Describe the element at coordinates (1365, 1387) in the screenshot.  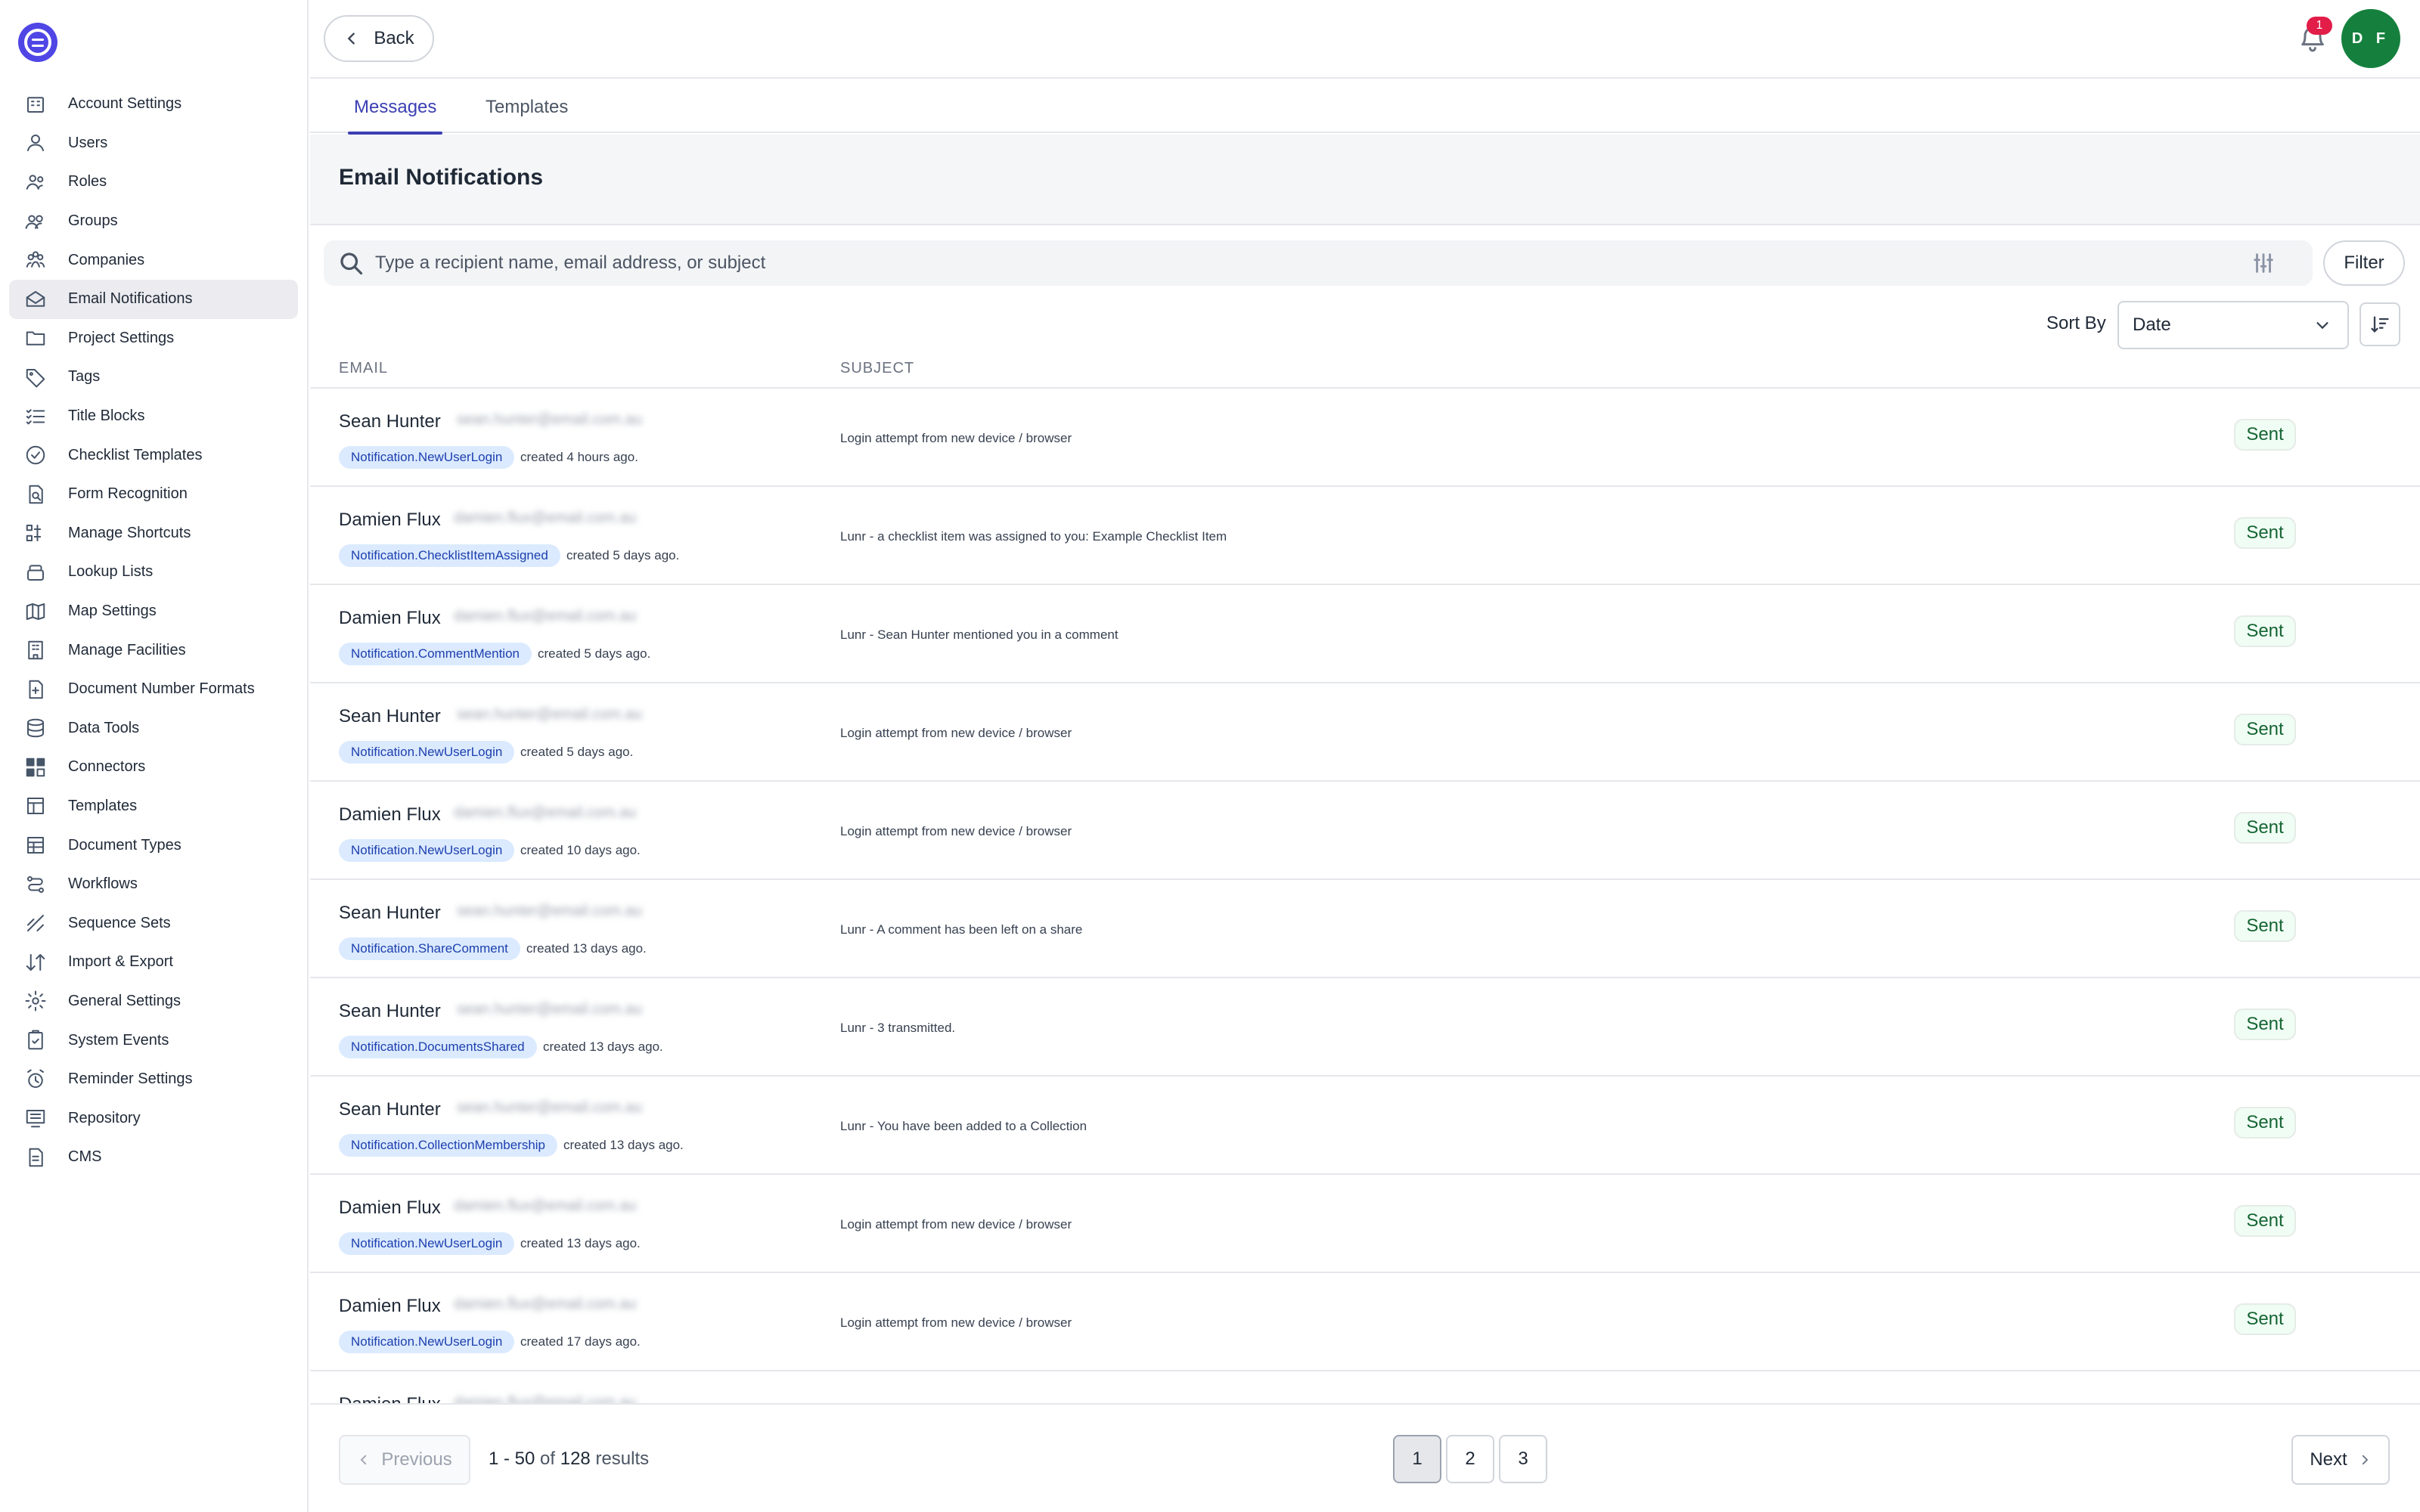
I see `table-row: Damien Flux damien.flux@email.com.au` at that location.